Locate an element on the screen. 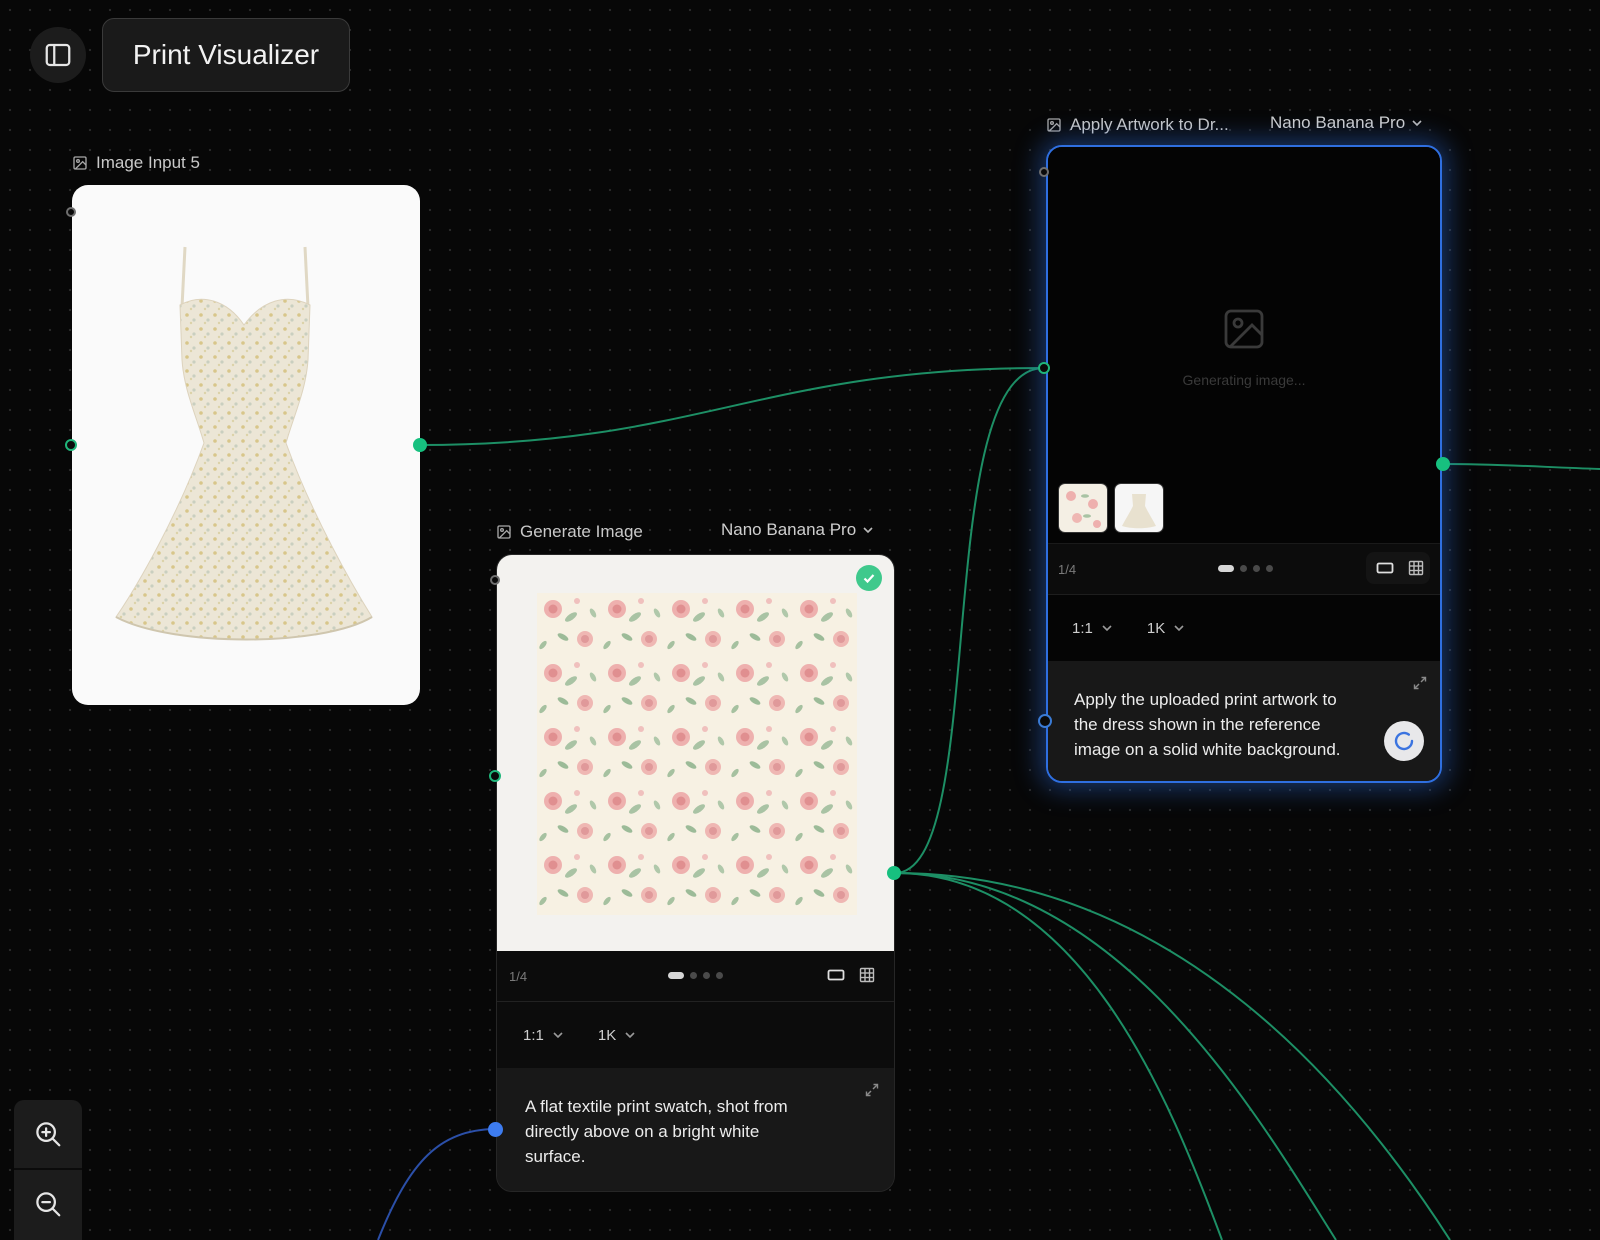  zoom-in-button is located at coordinates (48, 1134).